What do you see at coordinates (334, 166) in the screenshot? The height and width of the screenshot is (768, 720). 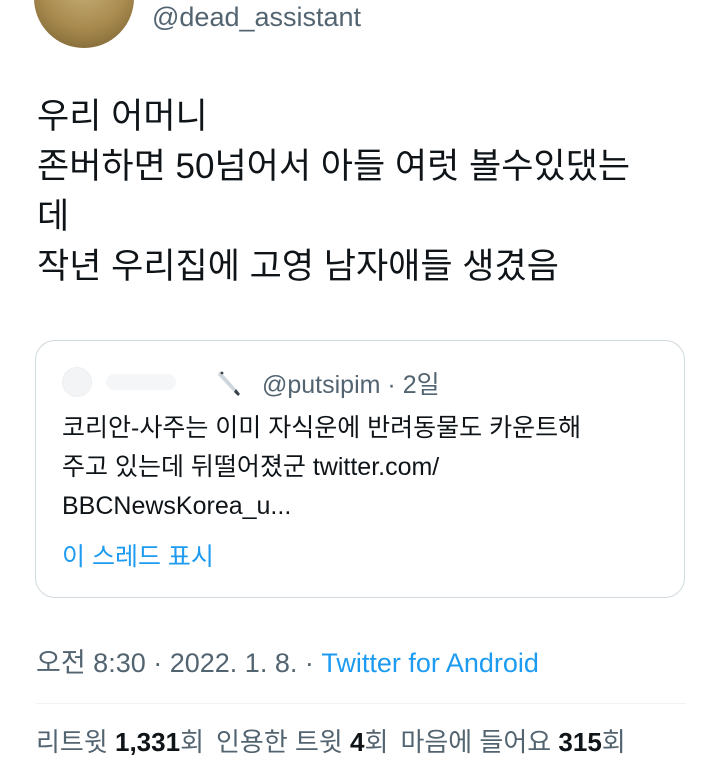 I see `tweet-line: 존버하면 50넘어서 아들 여럿 볼수있댔는` at bounding box center [334, 166].